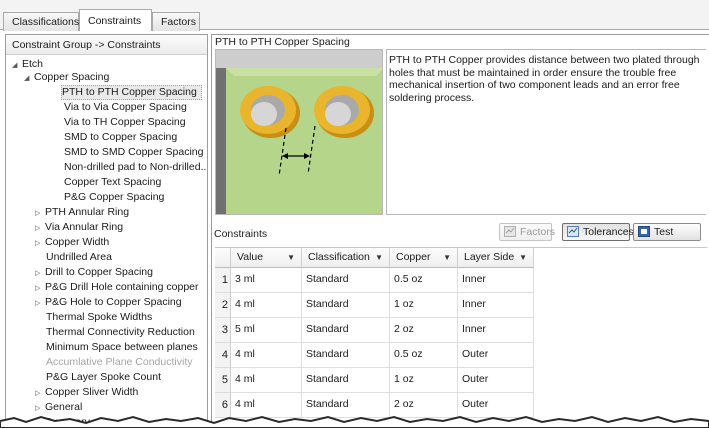 The width and height of the screenshot is (709, 429). What do you see at coordinates (176, 21) in the screenshot?
I see `tab-factors: Factors` at bounding box center [176, 21].